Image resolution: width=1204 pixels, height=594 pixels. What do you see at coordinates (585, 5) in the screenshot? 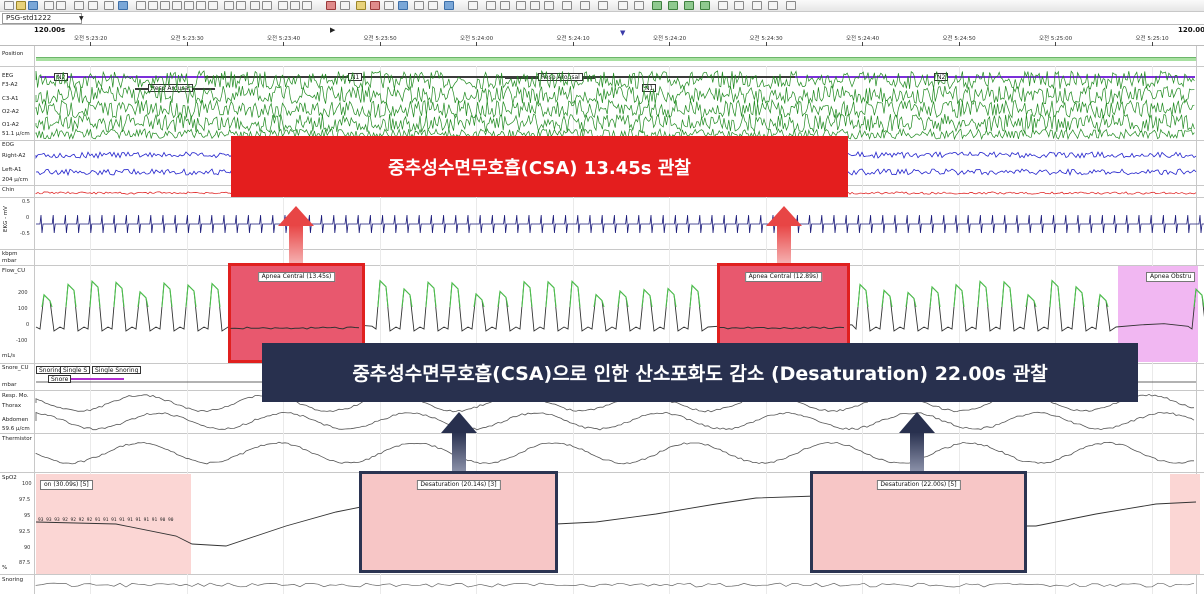
I see `record-icon` at bounding box center [585, 5].